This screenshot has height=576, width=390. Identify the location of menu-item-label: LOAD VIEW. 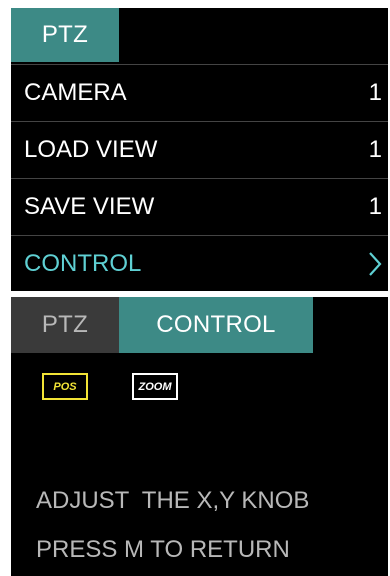
(91, 149).